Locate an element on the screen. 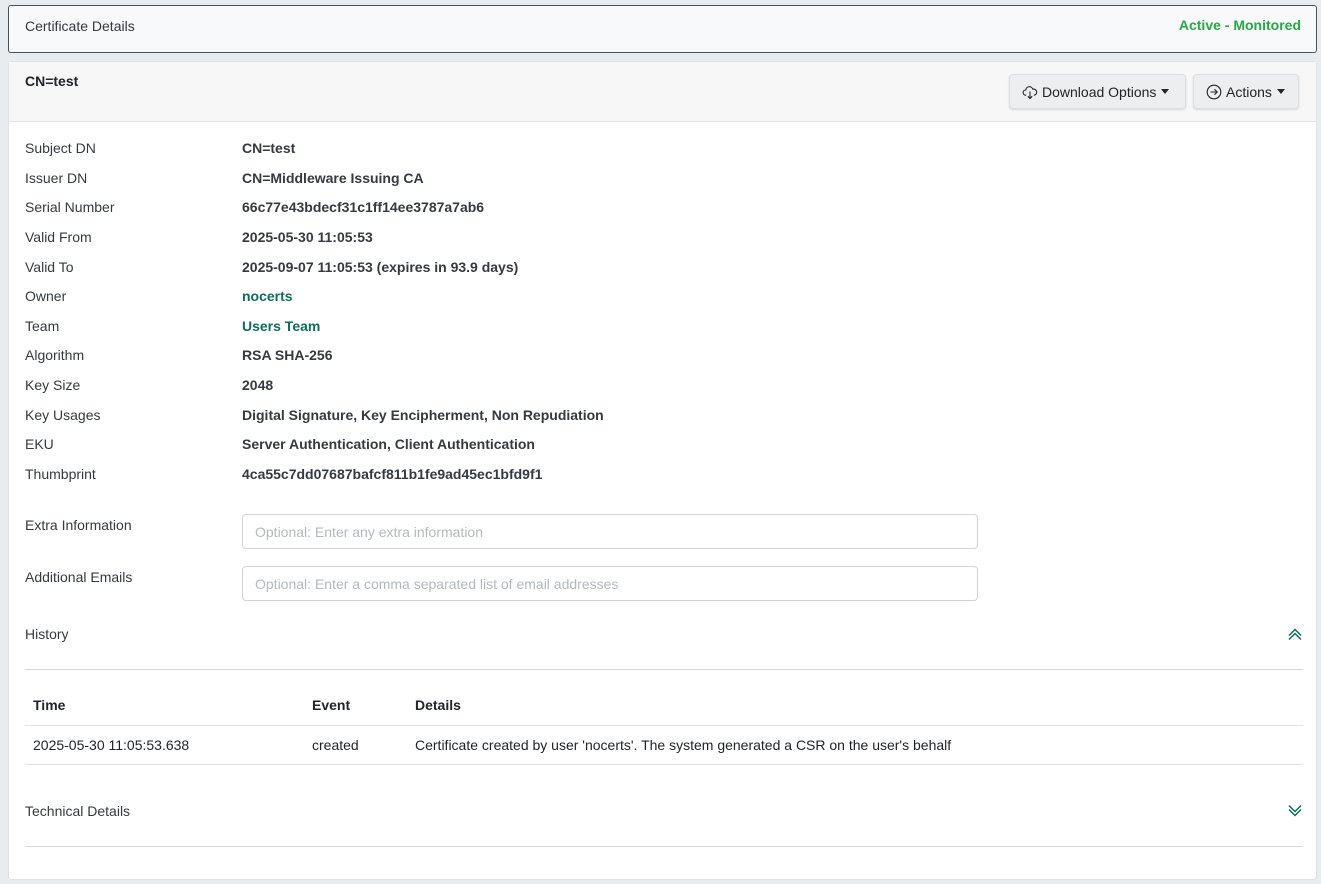 The image size is (1321, 884). subject-dn-label: Subject DN is located at coordinates (60, 148).